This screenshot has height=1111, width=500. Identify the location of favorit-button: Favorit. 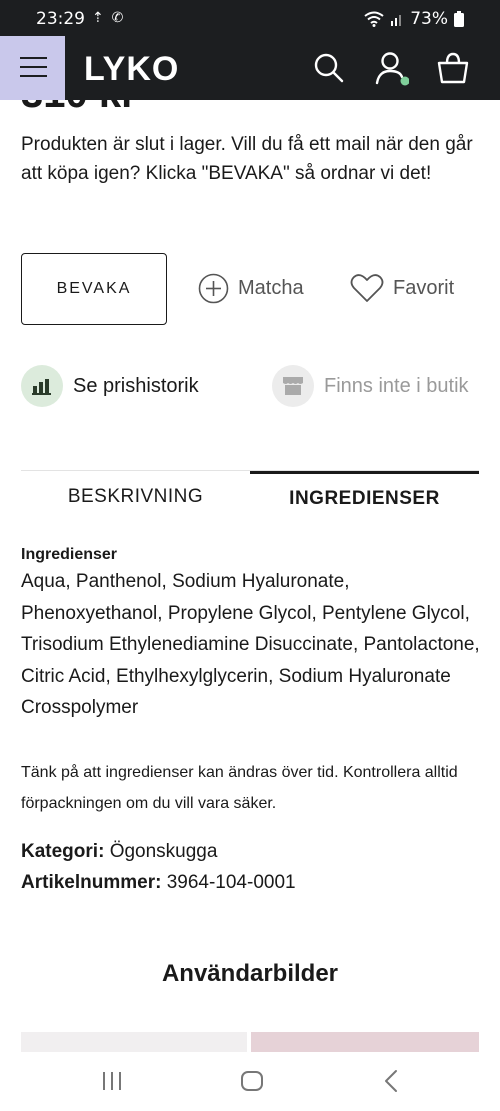
(402, 288).